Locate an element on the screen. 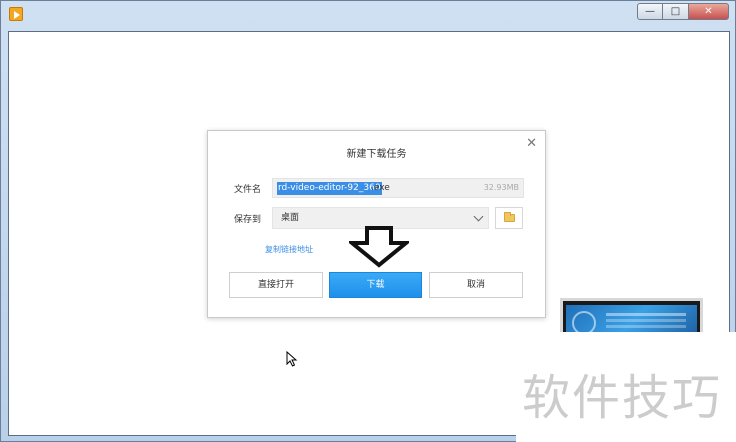 Image resolution: width=736 pixels, height=442 pixels. cursor-icon is located at coordinates (292, 359).